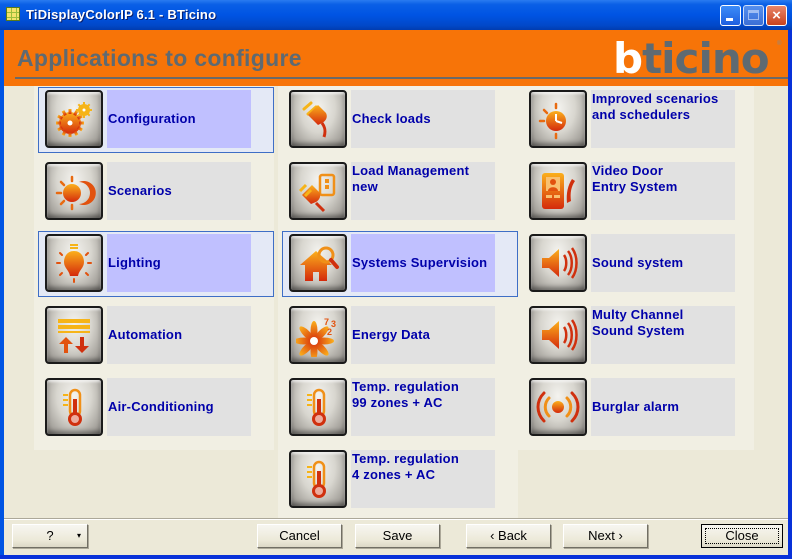 Image resolution: width=792 pixels, height=559 pixels. I want to click on app-tile-automation: Automation, so click(156, 336).